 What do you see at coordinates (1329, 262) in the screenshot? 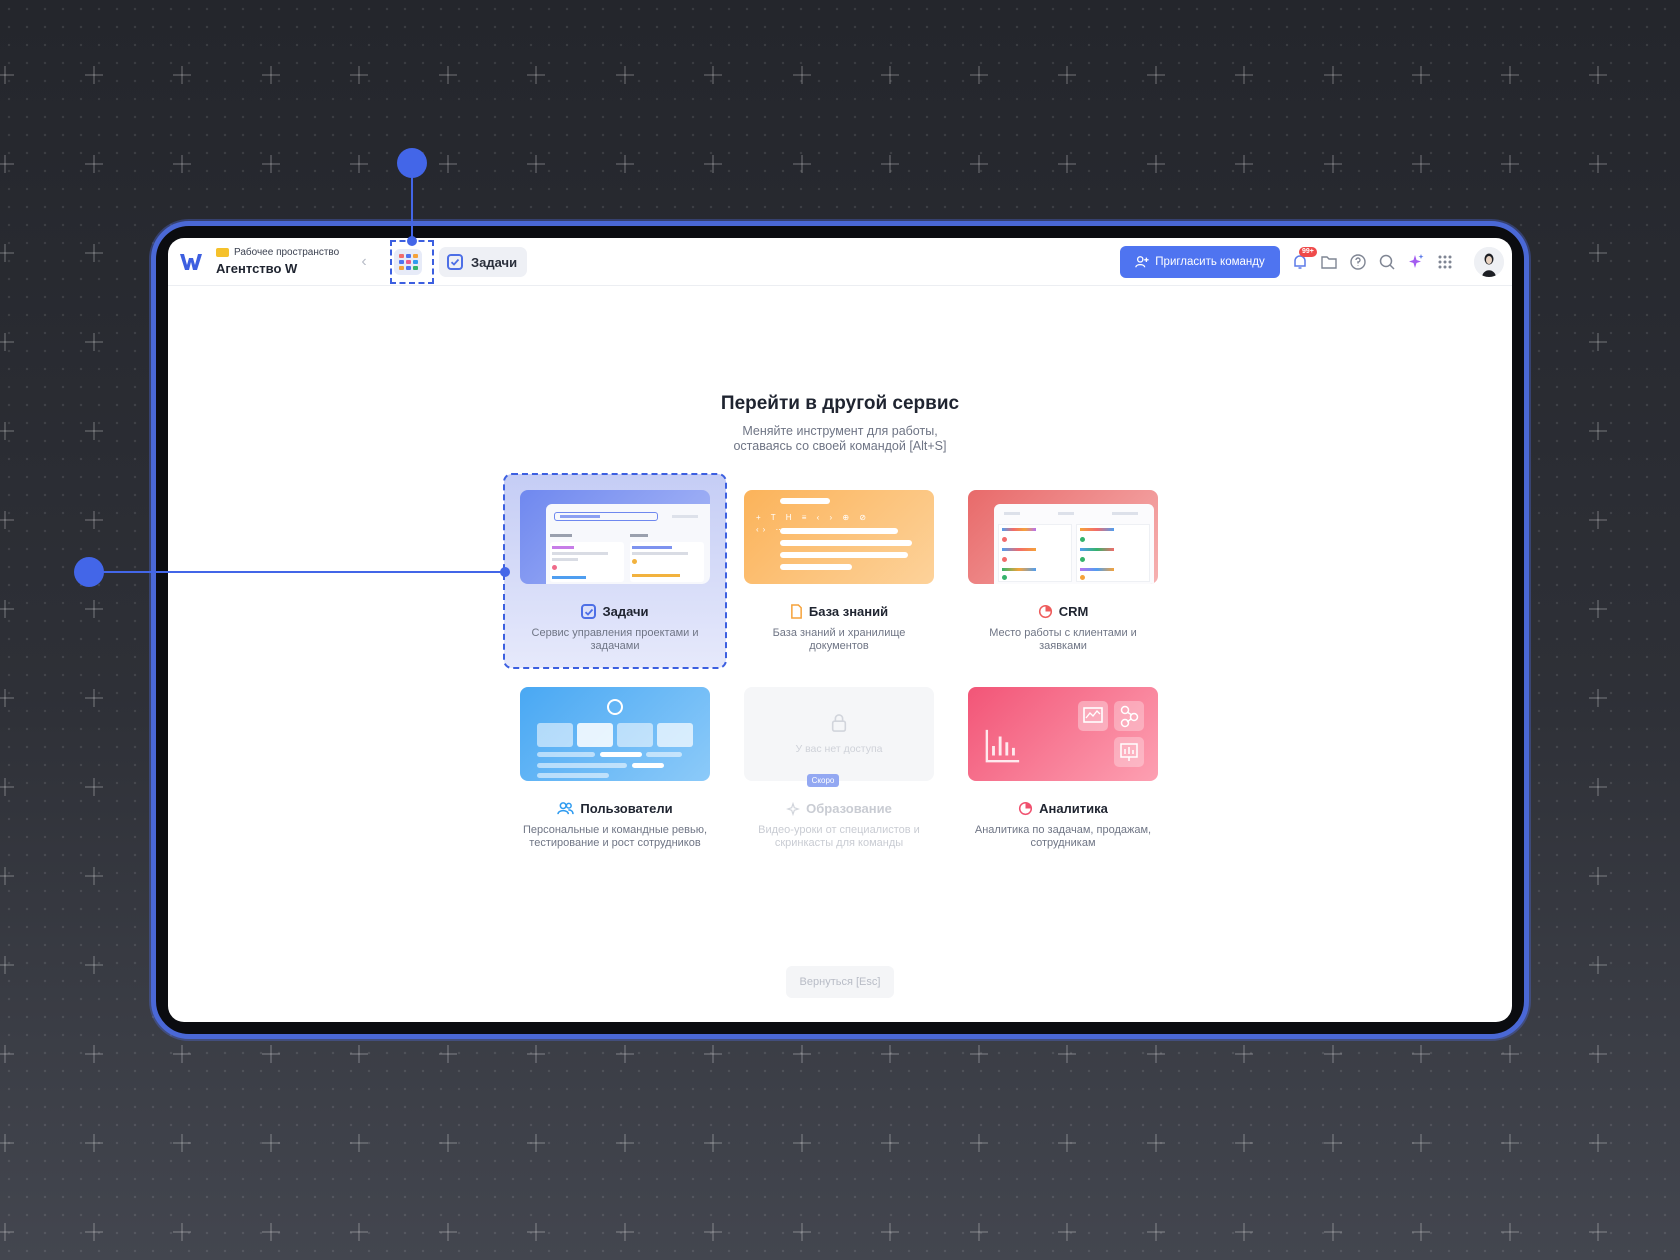
I see `folder-icon` at bounding box center [1329, 262].